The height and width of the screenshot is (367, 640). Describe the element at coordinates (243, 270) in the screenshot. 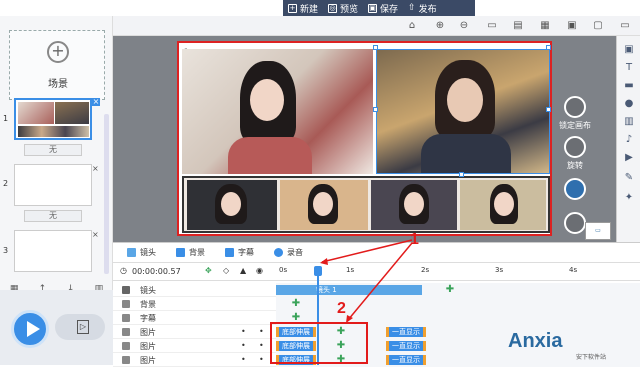

I see `lock-track-icon: ▲` at that location.